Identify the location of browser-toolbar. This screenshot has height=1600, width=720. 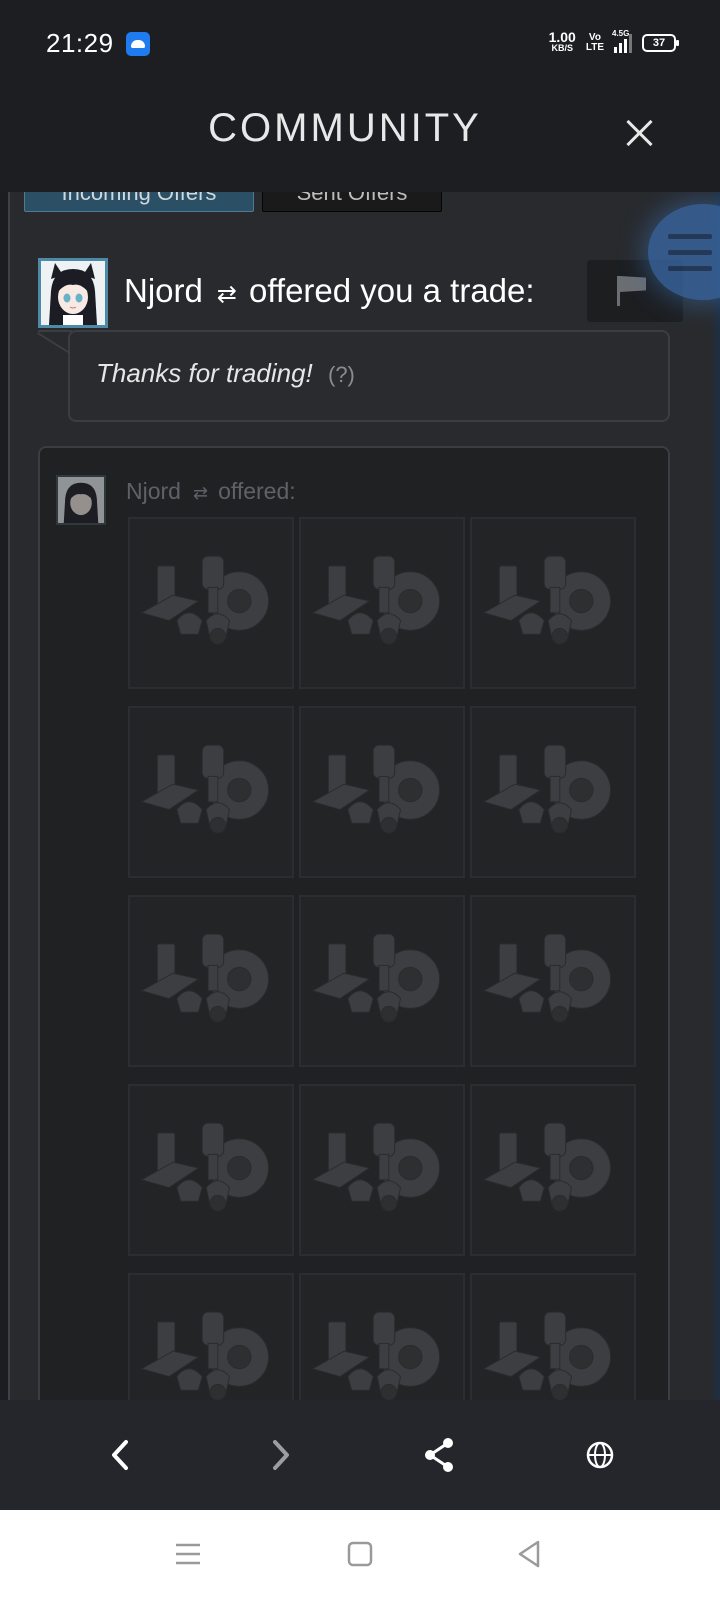
(360, 1455).